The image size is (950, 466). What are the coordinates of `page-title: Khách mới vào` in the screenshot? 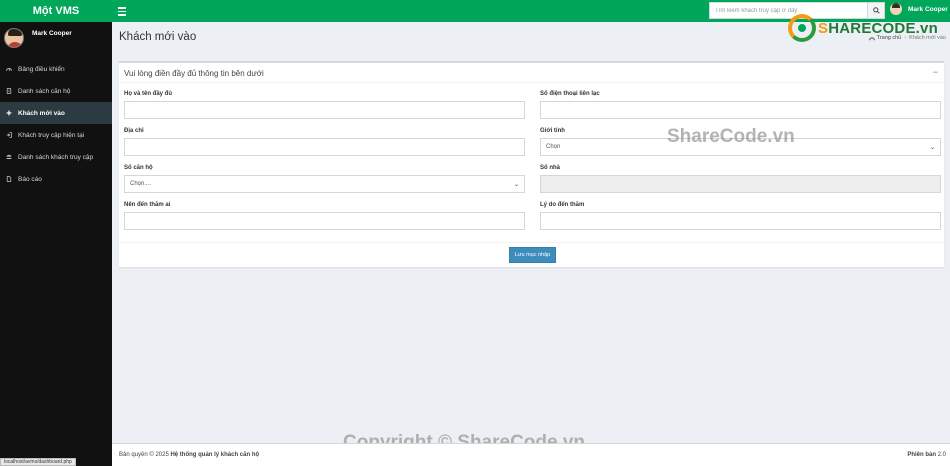 It's located at (158, 37).